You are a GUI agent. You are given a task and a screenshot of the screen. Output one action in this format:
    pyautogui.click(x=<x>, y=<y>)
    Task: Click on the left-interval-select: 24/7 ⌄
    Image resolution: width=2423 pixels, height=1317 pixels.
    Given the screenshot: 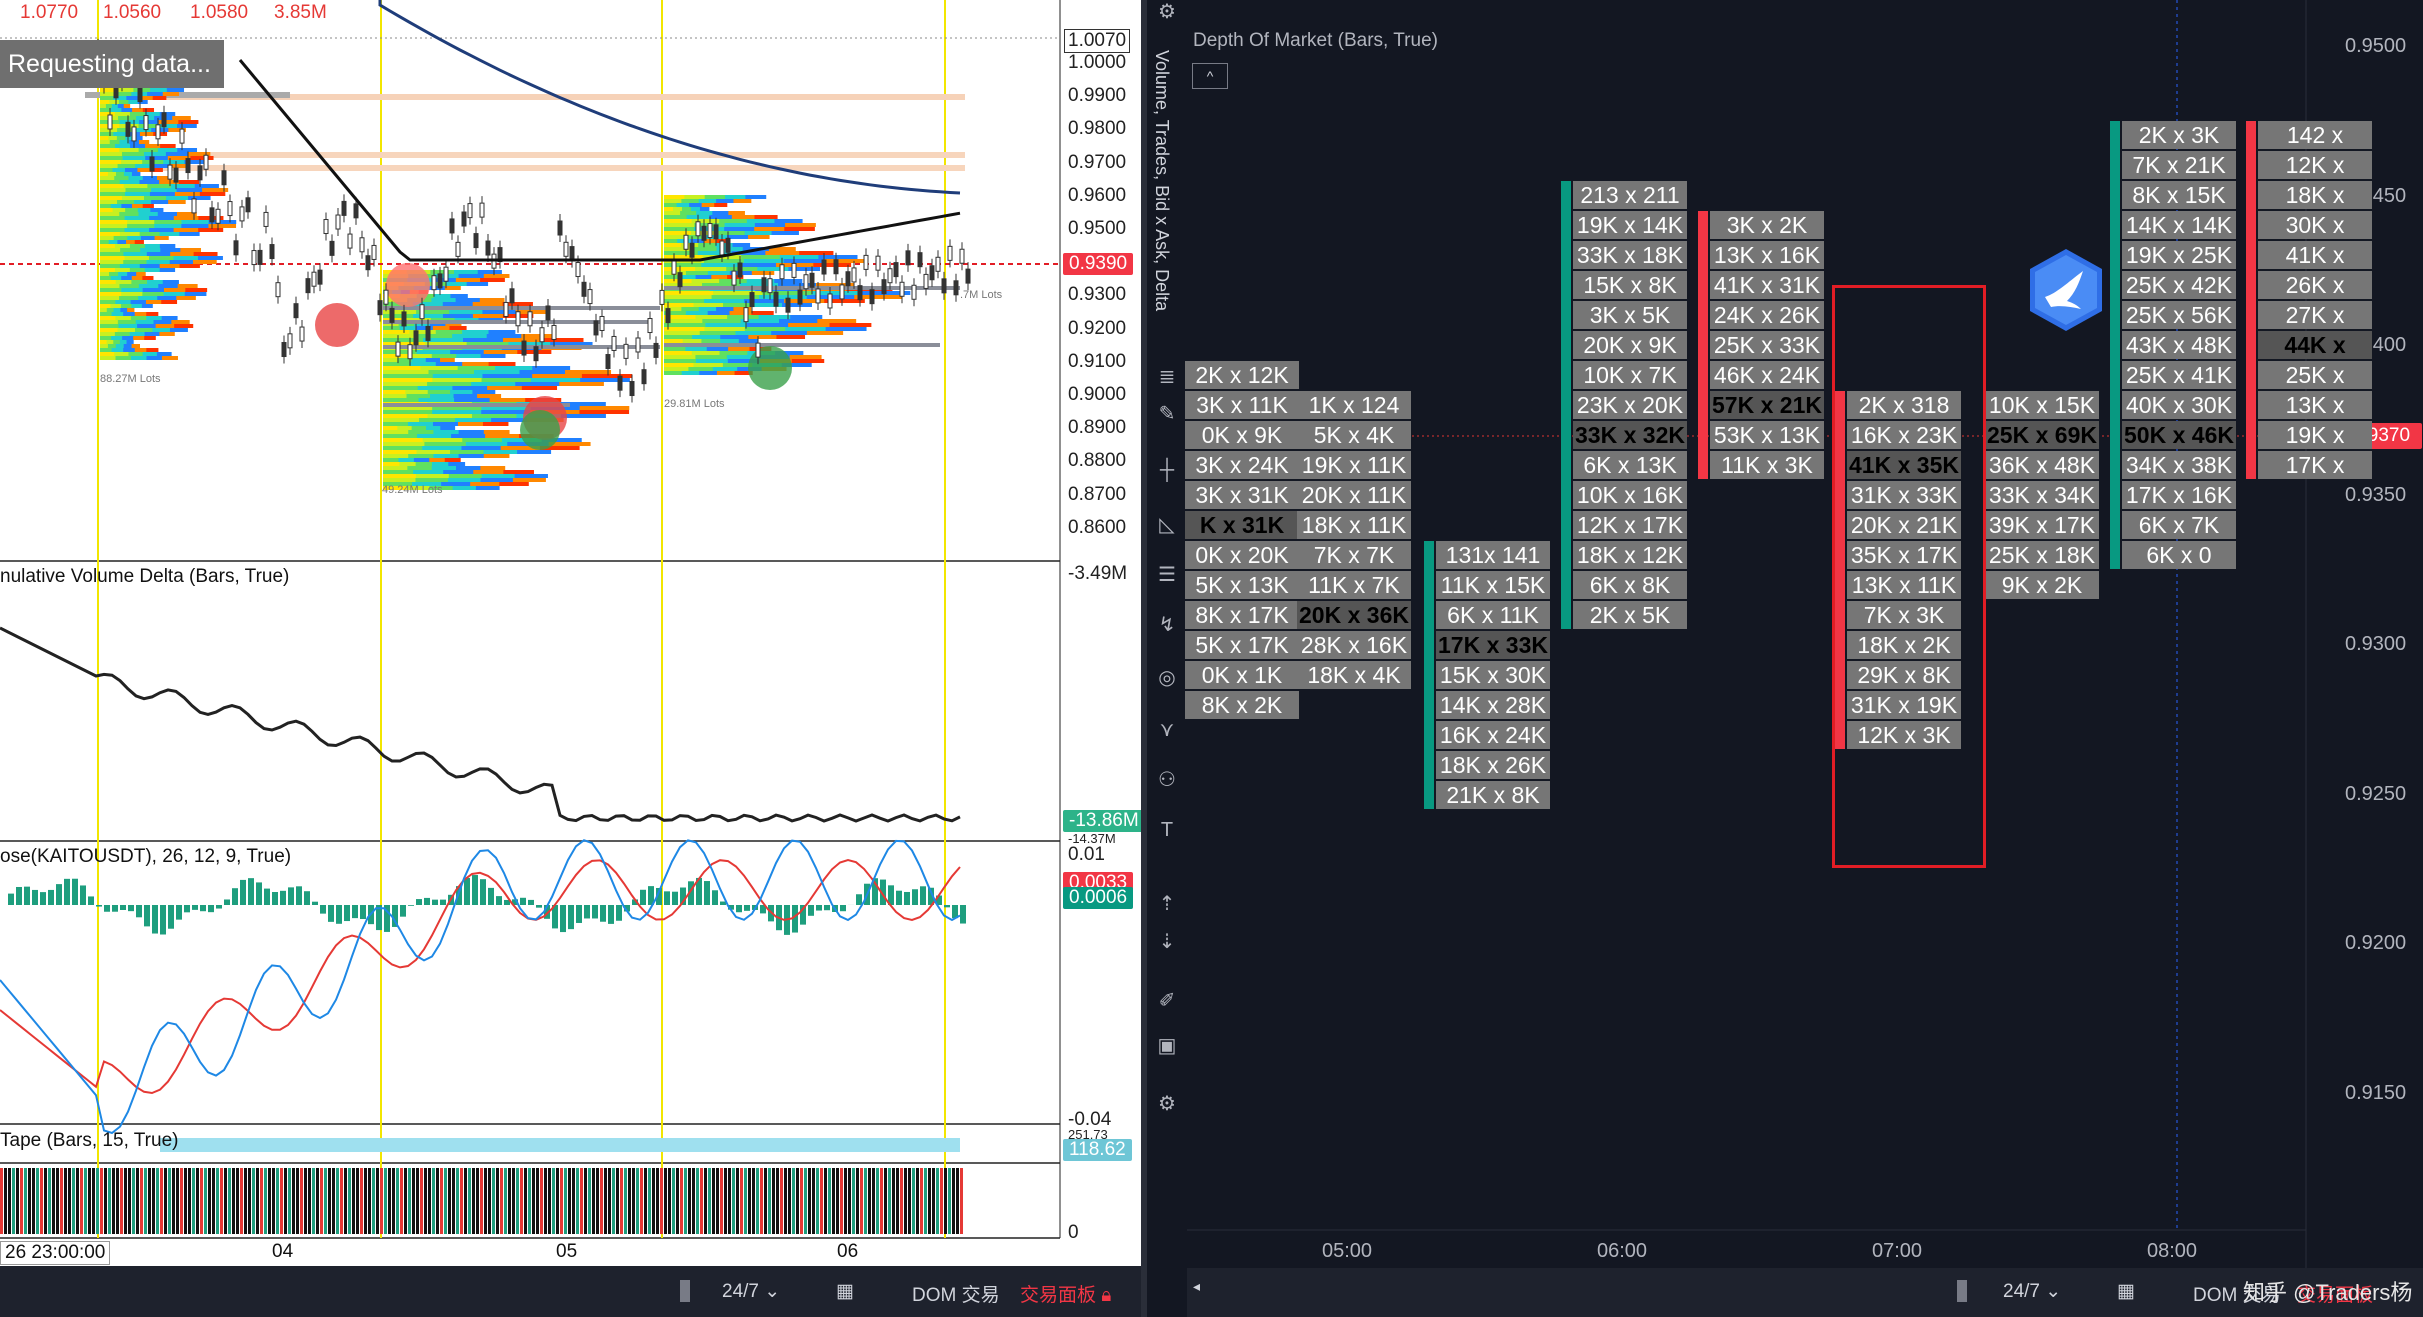 What is the action you would take?
    pyautogui.click(x=751, y=1291)
    